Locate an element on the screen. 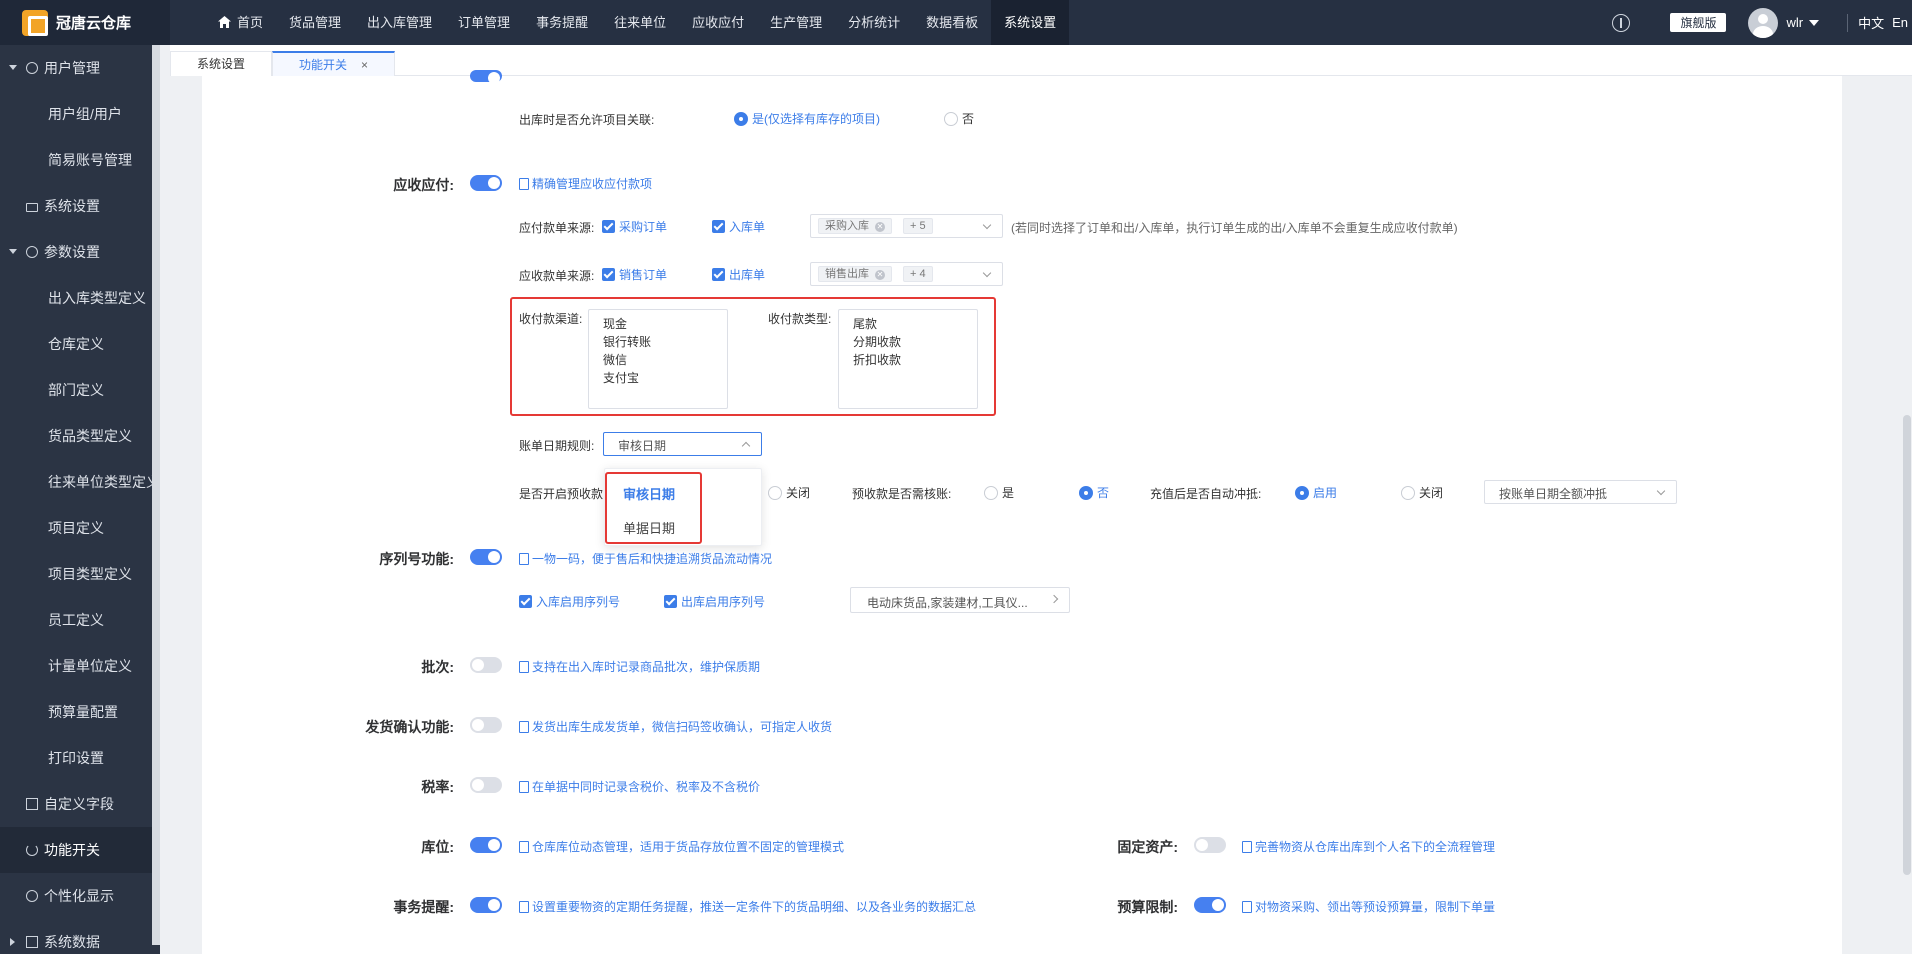 This screenshot has width=1912, height=954. receivable-source-outbound: 出库单 is located at coordinates (738, 274).